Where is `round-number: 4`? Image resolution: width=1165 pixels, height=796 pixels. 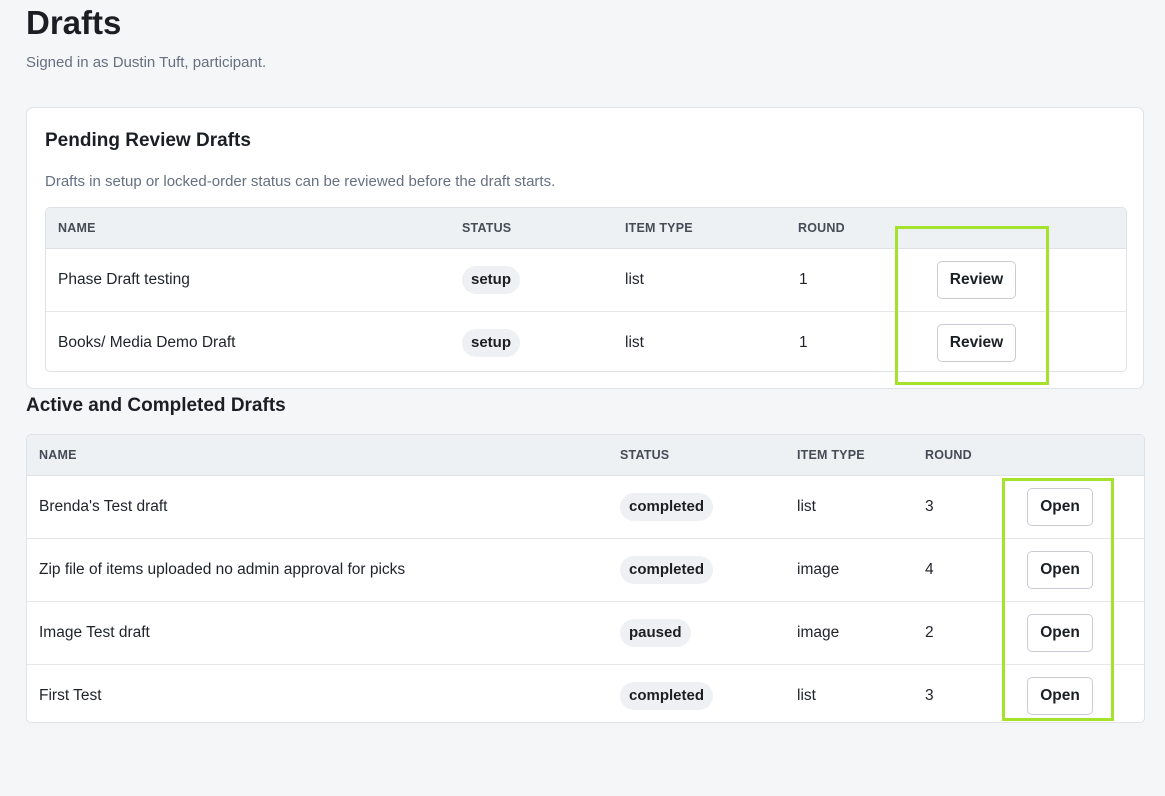
round-number: 4 is located at coordinates (929, 569).